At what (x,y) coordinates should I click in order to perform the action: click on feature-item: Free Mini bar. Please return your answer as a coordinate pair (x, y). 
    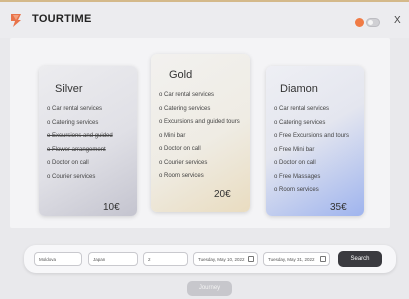
    Looking at the image, I should click on (311, 151).